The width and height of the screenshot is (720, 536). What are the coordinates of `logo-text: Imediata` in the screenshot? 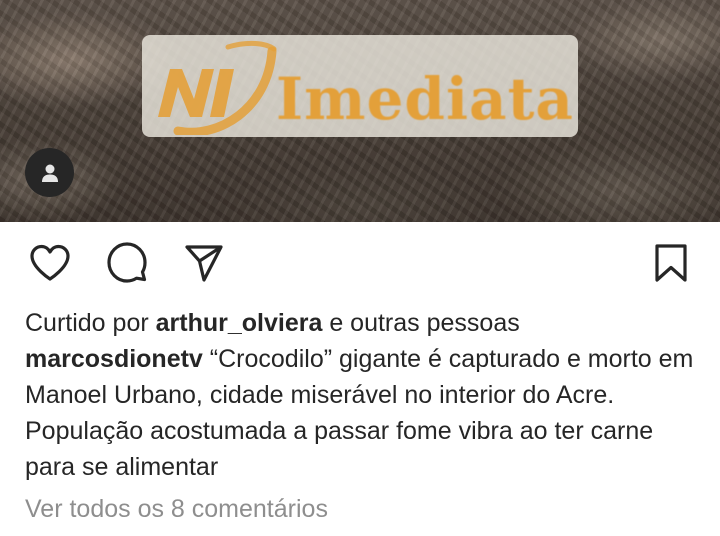 It's located at (425, 99).